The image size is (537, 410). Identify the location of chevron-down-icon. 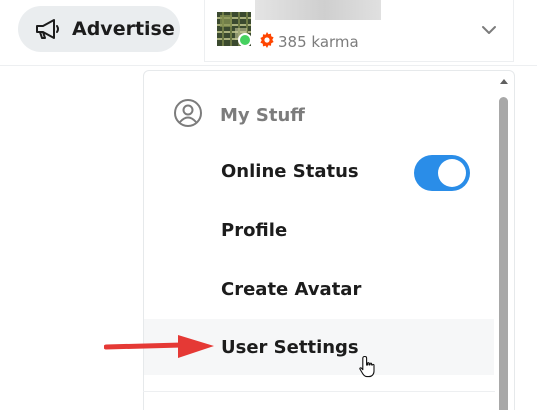
(489, 30).